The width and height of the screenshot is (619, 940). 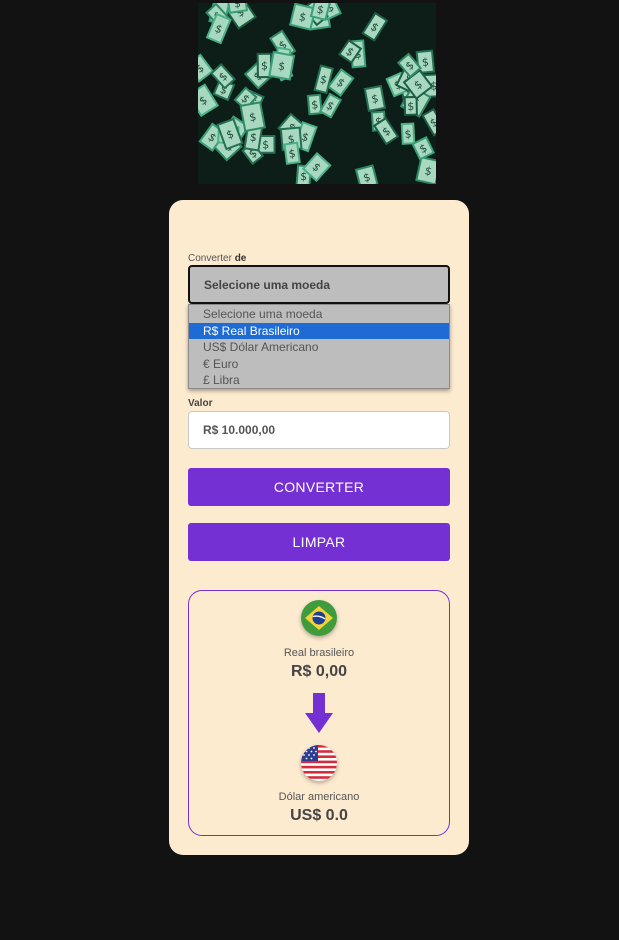 What do you see at coordinates (319, 815) in the screenshot?
I see `to-currency-value: US$ 0.0` at bounding box center [319, 815].